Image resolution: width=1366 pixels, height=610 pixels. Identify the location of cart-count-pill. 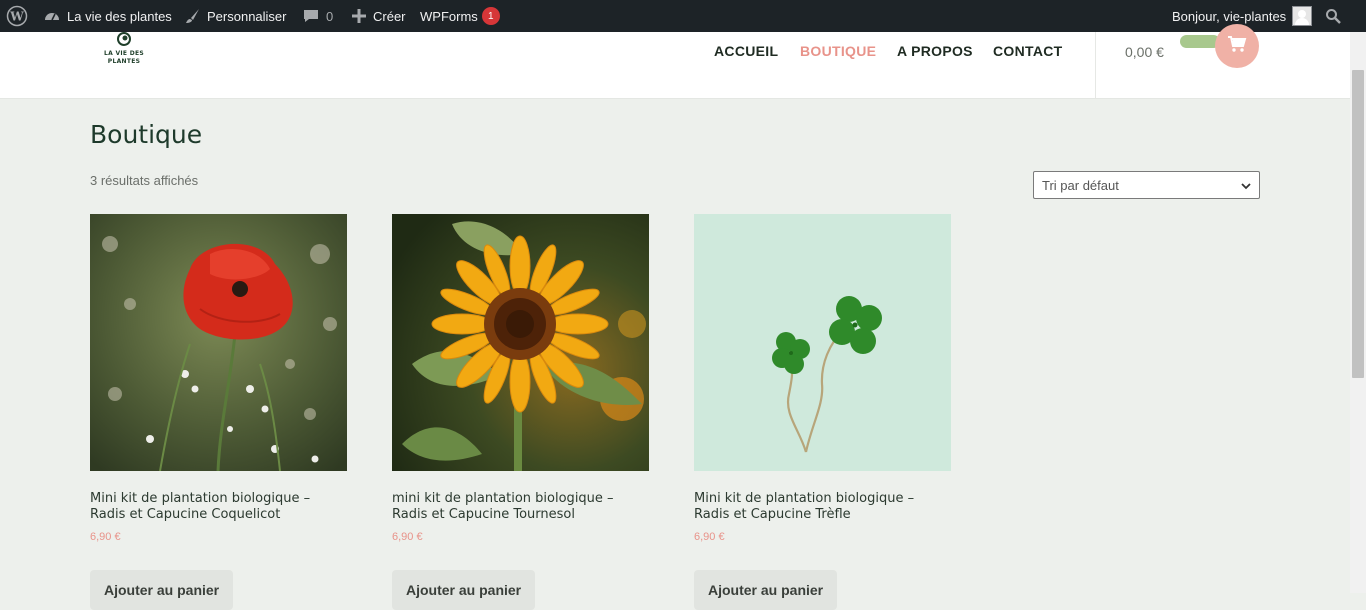
(1200, 41).